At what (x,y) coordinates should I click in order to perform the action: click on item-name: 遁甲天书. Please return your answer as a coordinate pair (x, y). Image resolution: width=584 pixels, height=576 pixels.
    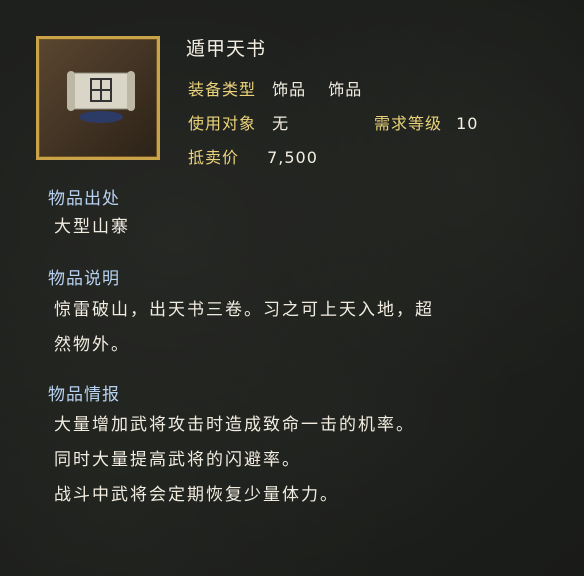
    Looking at the image, I should click on (226, 49).